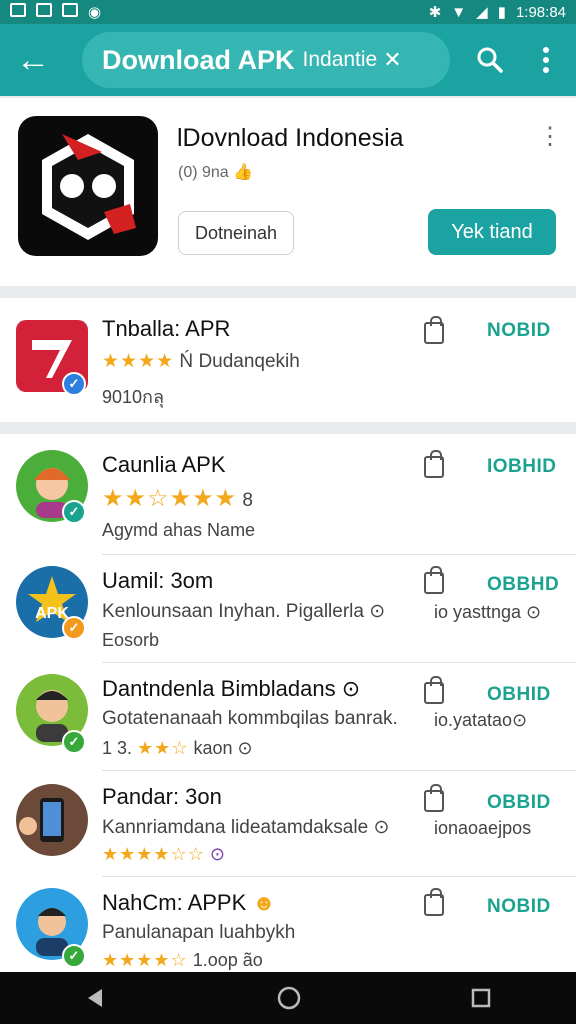  What do you see at coordinates (519, 695) in the screenshot?
I see `action-button: OBHID` at bounding box center [519, 695].